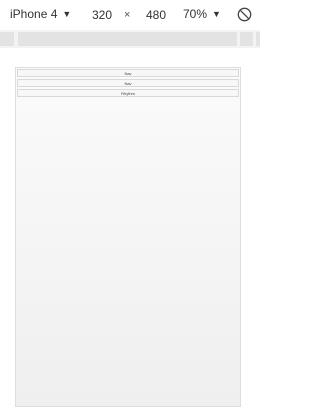 The width and height of the screenshot is (320, 420). Describe the element at coordinates (128, 93) in the screenshot. I see `page-row: Rhythm` at that location.